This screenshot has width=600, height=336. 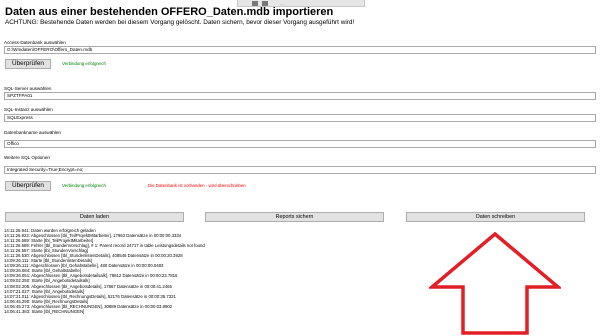 I want to click on sql-status: Verbindung erfolgreich, so click(x=84, y=185).